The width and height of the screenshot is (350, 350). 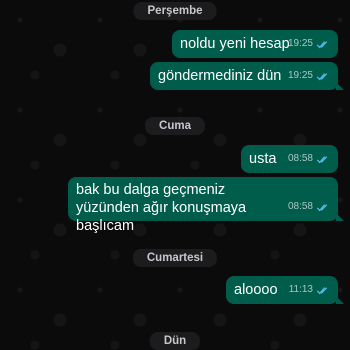 What do you see at coordinates (175, 11) in the screenshot?
I see `day-separator-thursday: Perşembe` at bounding box center [175, 11].